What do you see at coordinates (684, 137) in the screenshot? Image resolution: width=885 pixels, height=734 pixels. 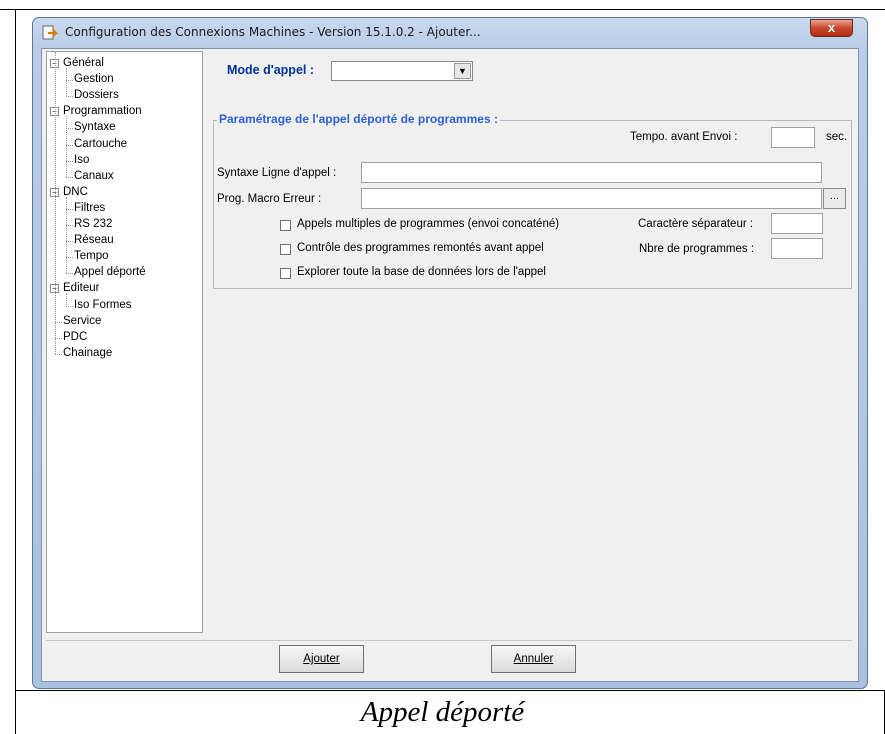 I see `tempo-label: Tempo. avant Envoi :` at bounding box center [684, 137].